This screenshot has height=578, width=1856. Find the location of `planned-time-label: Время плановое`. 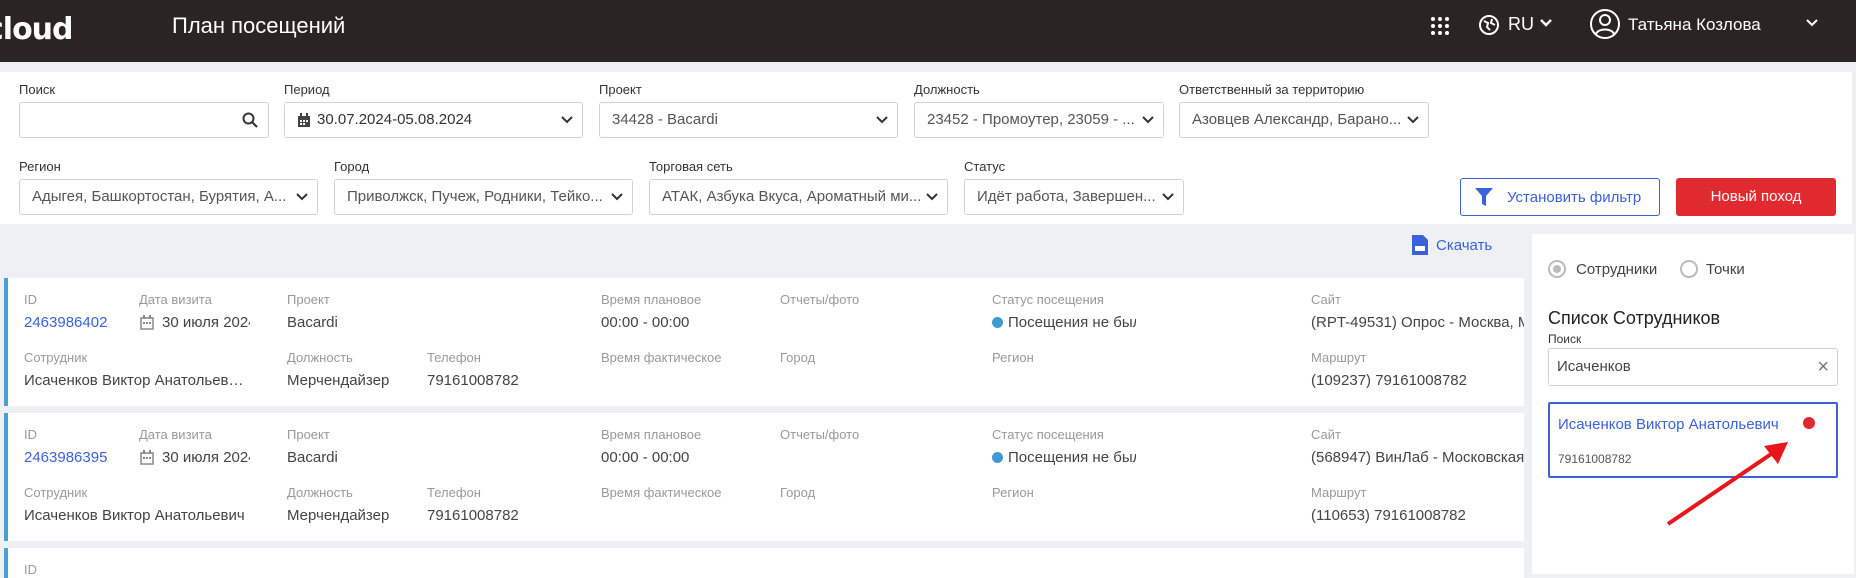

planned-time-label: Время плановое is located at coordinates (651, 299).